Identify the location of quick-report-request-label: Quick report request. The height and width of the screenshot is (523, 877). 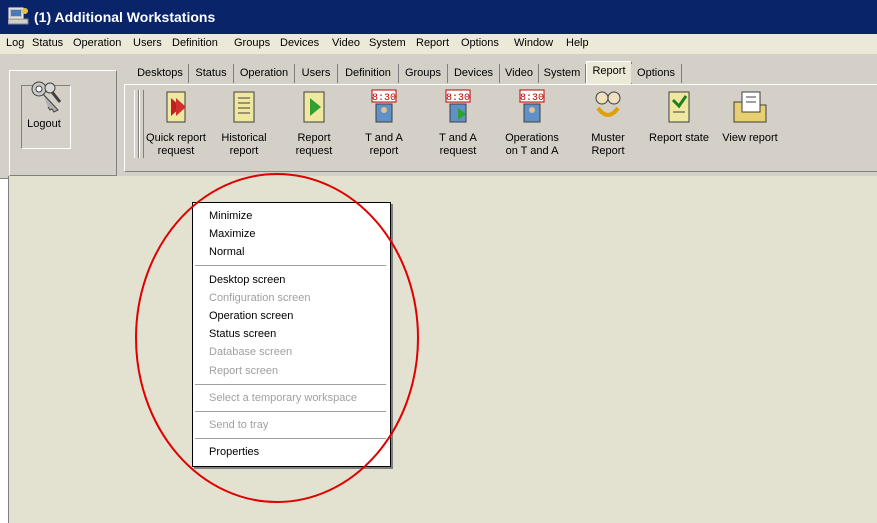
(176, 145).